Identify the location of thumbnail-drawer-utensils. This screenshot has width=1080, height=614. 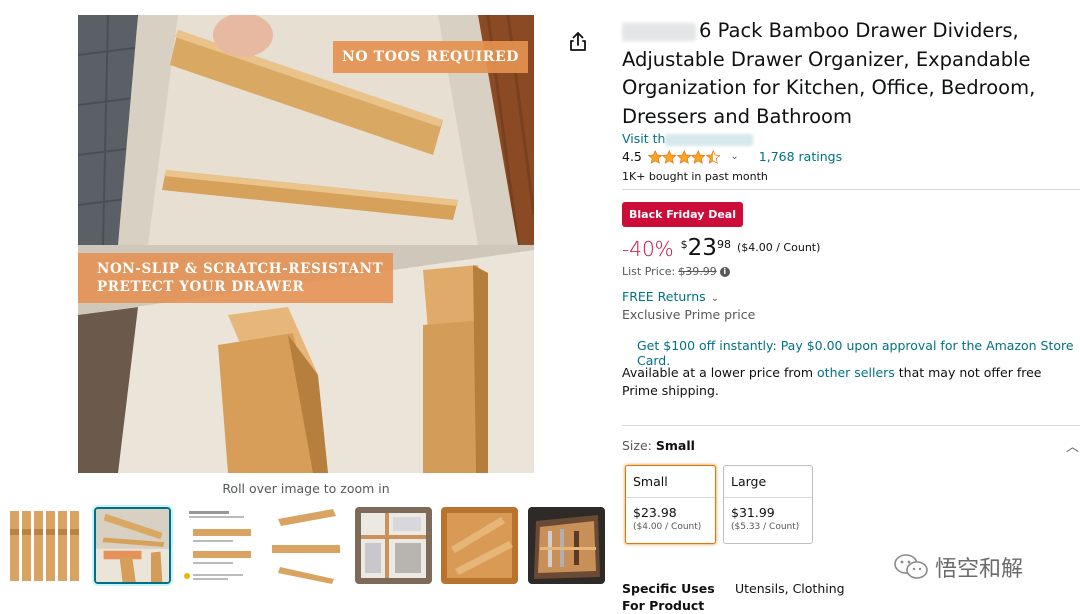
(479, 545).